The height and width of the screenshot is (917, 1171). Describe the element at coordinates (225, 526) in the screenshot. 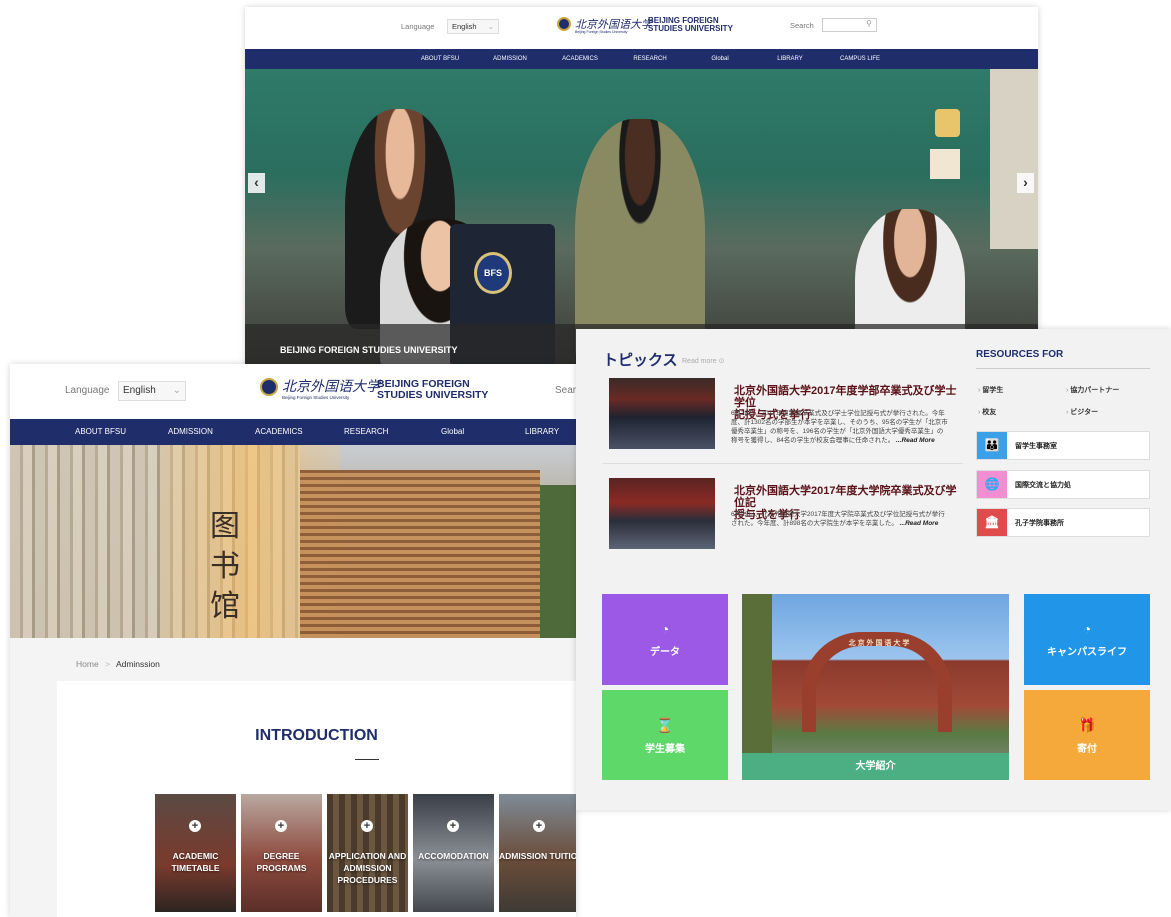

I see `library-char-1: 图` at that location.